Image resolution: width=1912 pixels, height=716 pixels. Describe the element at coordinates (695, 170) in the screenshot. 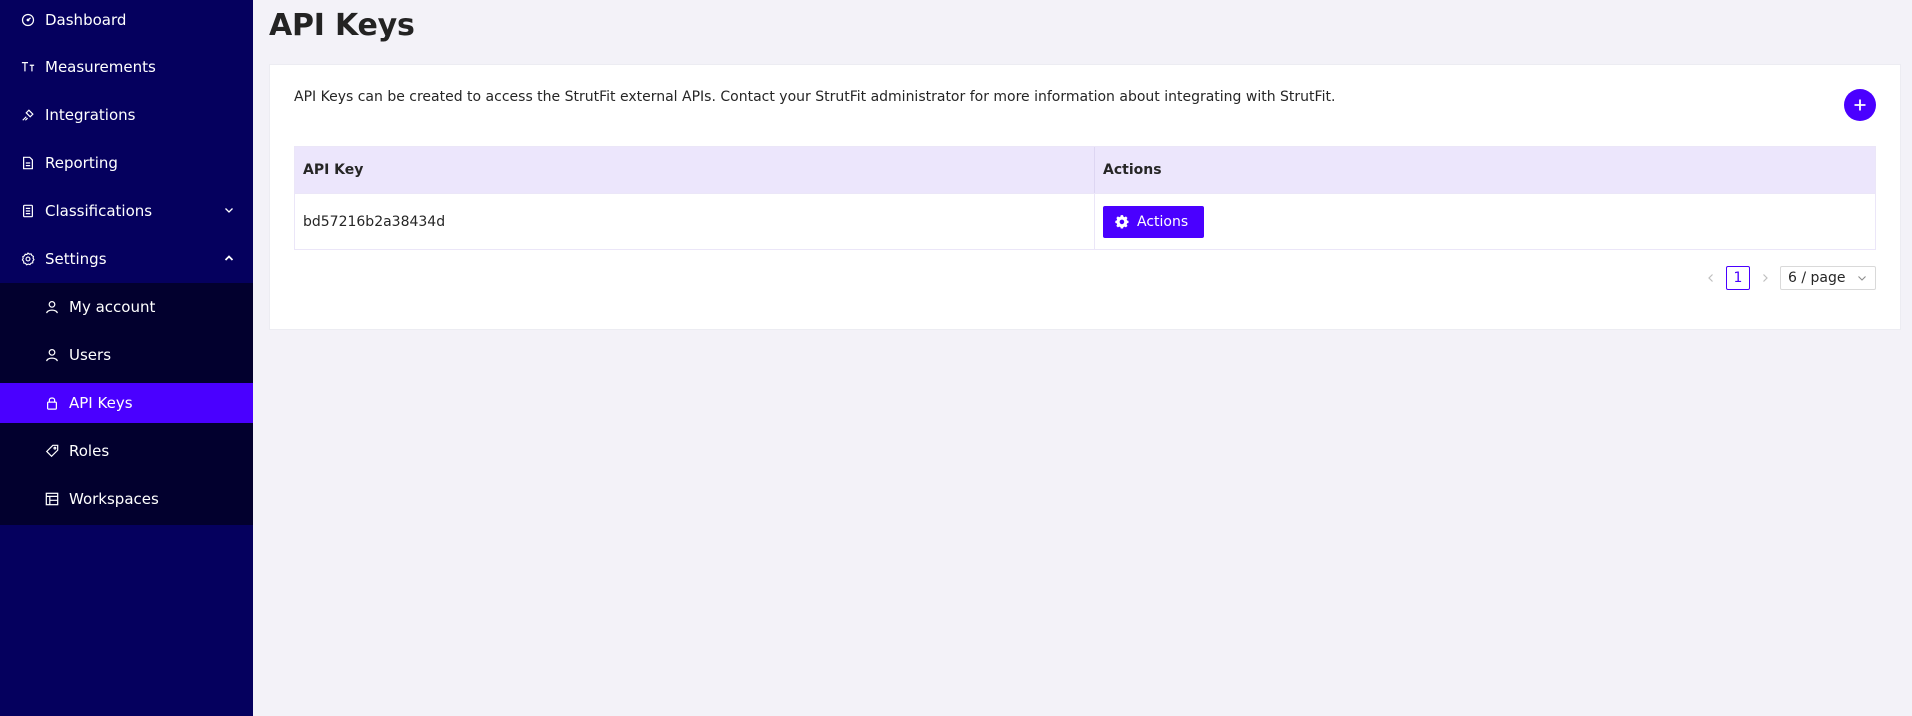

I see `column-header-api-key: API Key` at that location.